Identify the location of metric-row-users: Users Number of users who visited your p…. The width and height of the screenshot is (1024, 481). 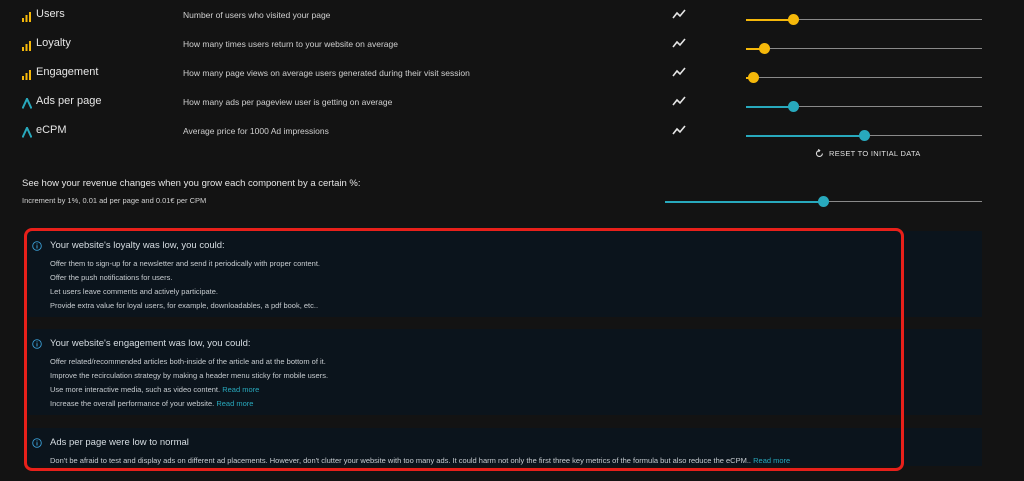
(512, 17).